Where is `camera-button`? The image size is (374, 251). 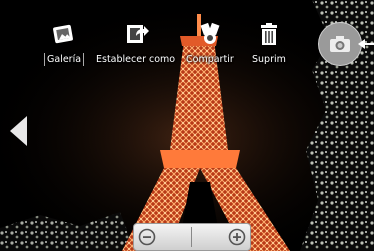 camera-button is located at coordinates (340, 44).